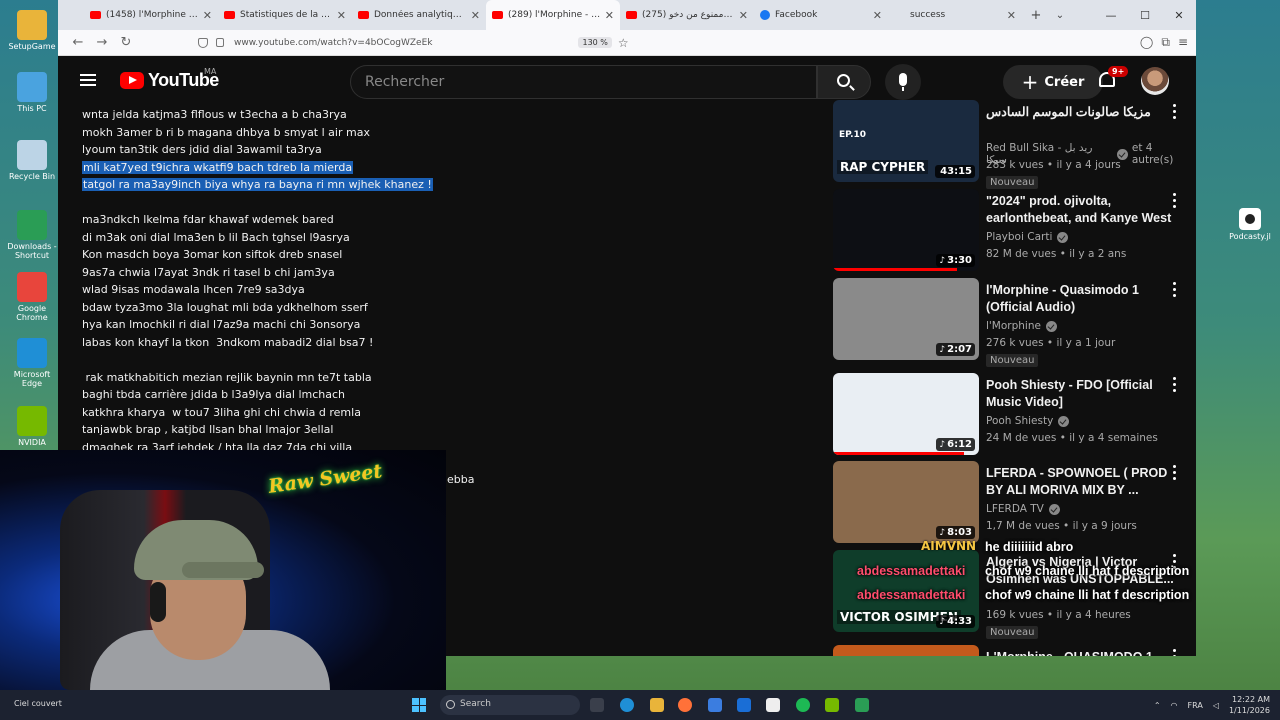 The height and width of the screenshot is (720, 1280). I want to click on channel-name: LFERDA TV, so click(1015, 509).